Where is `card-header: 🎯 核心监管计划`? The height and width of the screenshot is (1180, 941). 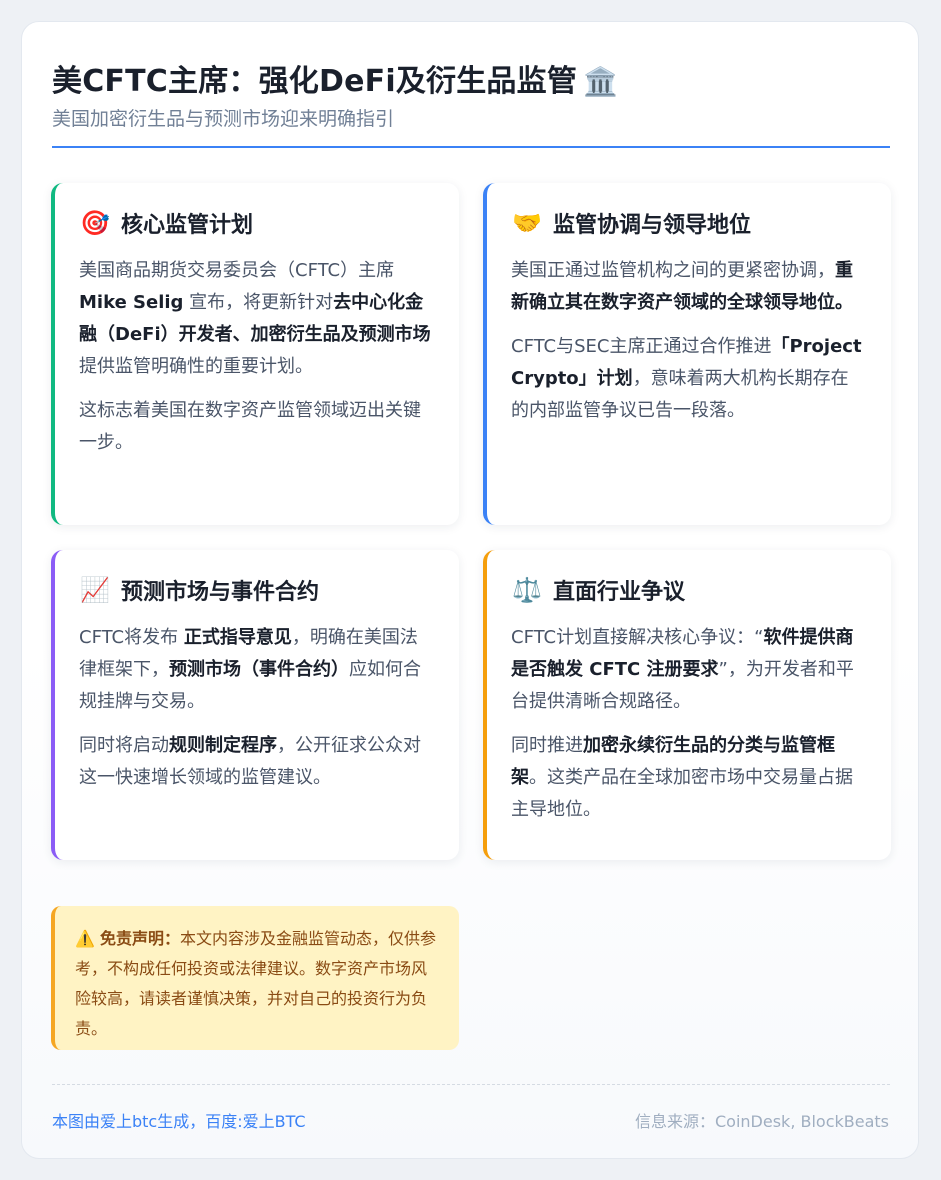
card-header: 🎯 核心监管计划 is located at coordinates (256, 223).